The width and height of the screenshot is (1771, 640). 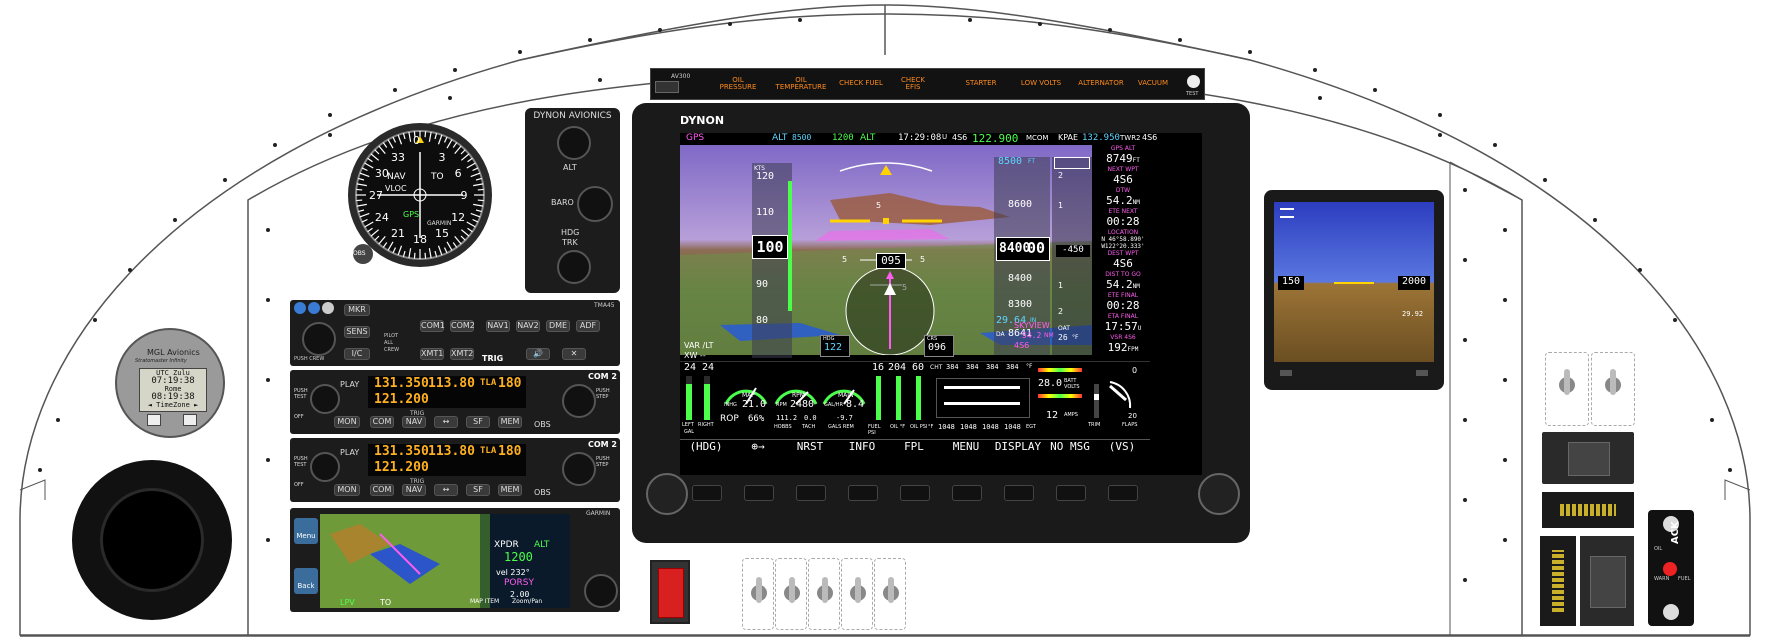 I want to click on com-off-label: OFF, so click(x=299, y=417).